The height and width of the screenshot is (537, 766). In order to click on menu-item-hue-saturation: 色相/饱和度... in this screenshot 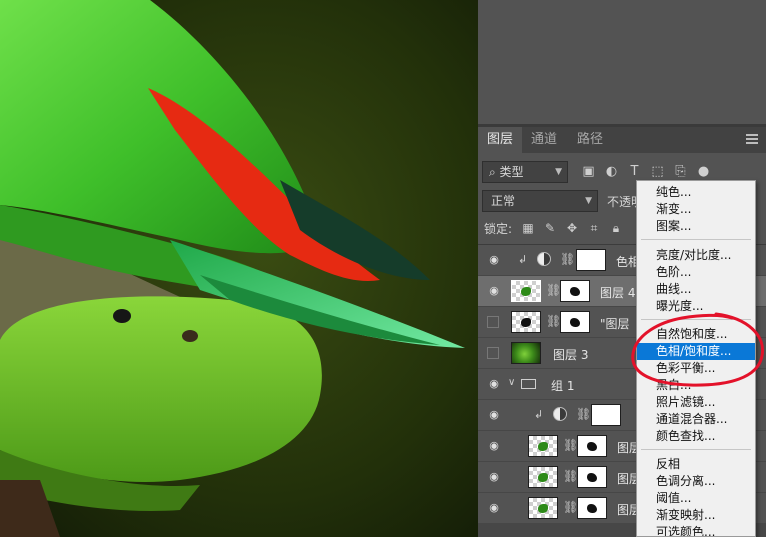, I will do `click(696, 351)`.